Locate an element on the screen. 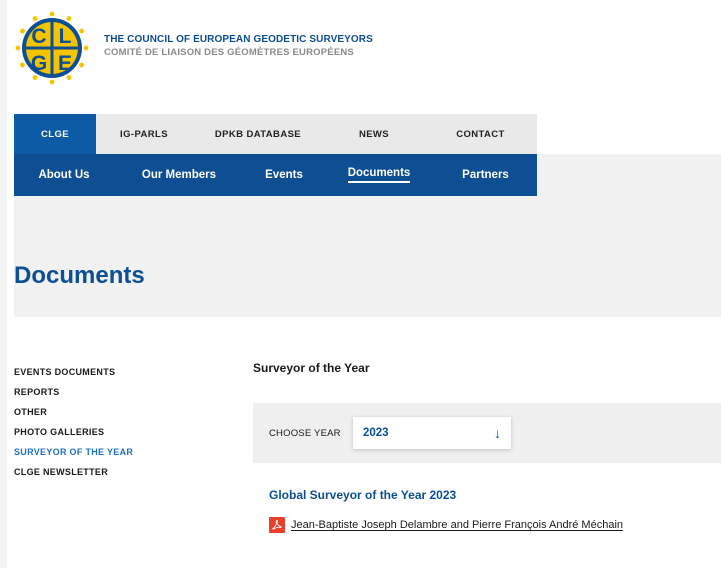  subnav-events-label: Events is located at coordinates (284, 175).